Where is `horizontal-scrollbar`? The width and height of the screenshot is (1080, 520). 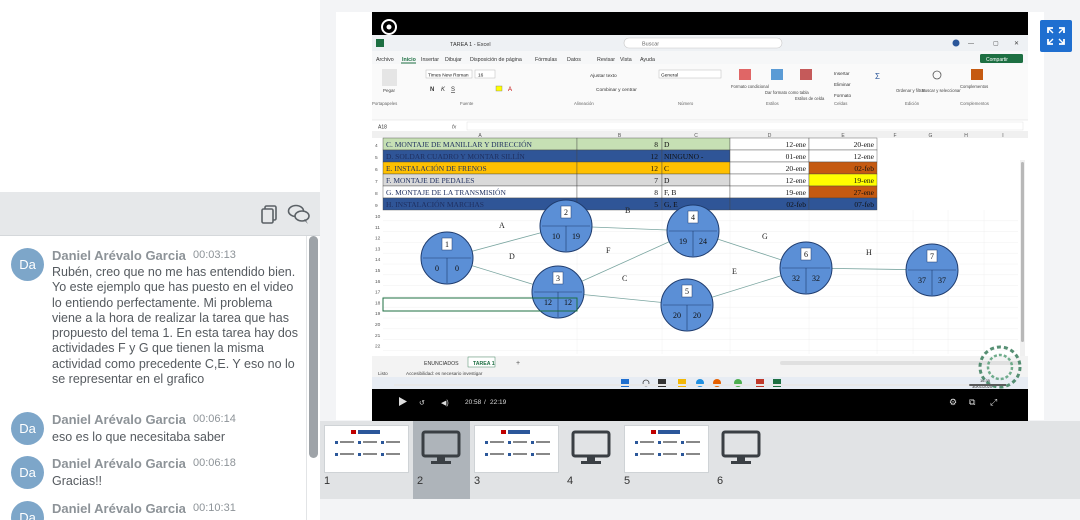
horizontal-scrollbar is located at coordinates (900, 363).